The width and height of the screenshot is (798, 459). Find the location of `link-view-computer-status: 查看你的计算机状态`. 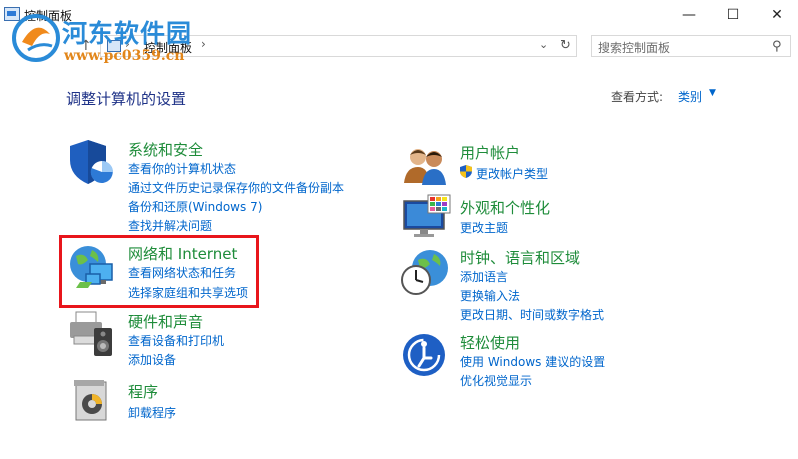

link-view-computer-status: 查看你的计算机状态 is located at coordinates (182, 168).